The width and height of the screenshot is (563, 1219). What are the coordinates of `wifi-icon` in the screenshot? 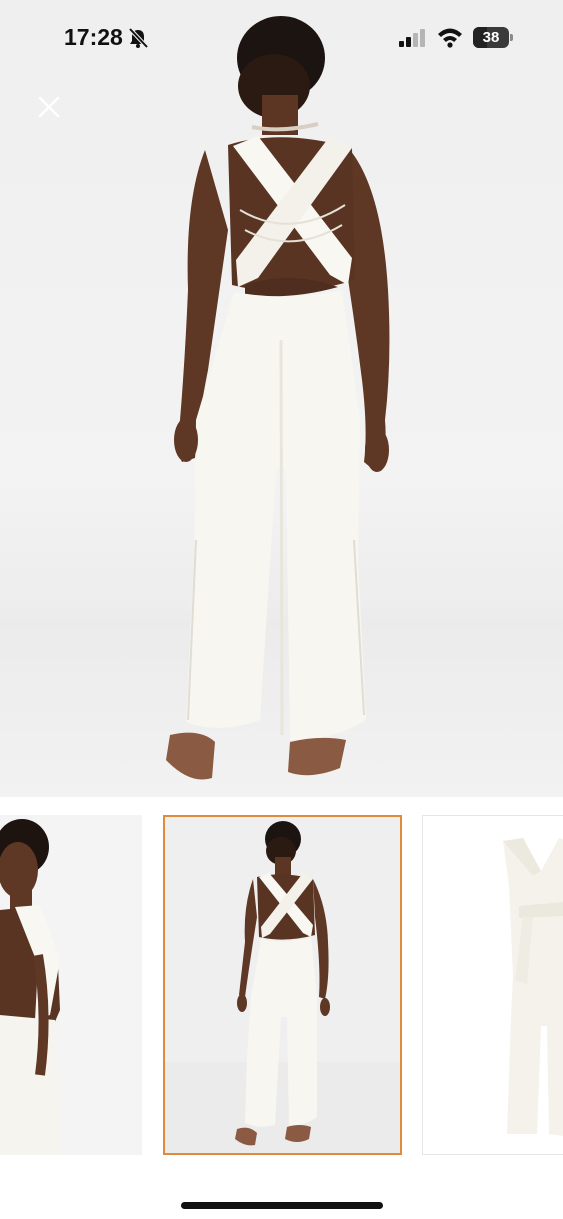 It's located at (450, 38).